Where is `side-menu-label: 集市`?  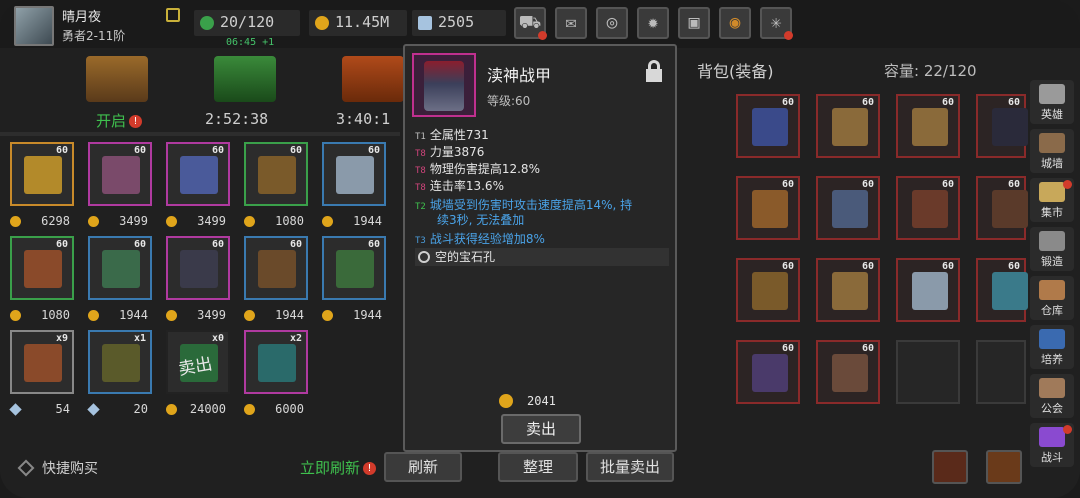 side-menu-label: 集市 is located at coordinates (1052, 212).